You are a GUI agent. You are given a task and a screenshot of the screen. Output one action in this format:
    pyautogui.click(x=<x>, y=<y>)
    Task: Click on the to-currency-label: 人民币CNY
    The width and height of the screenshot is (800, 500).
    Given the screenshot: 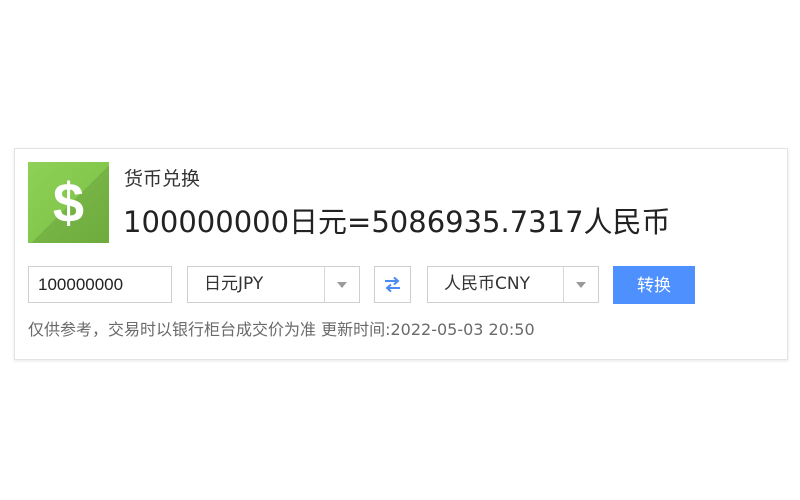 What is the action you would take?
    pyautogui.click(x=487, y=284)
    